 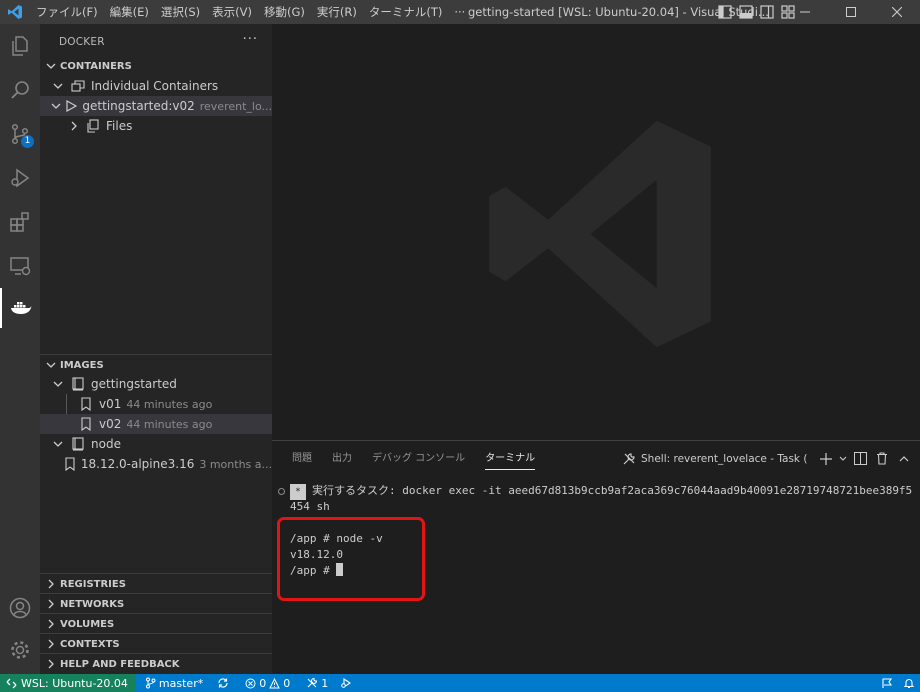 I want to click on panel-tabs: 問題 出力 デバッグ コンソール ターミナル, so click(x=413, y=458).